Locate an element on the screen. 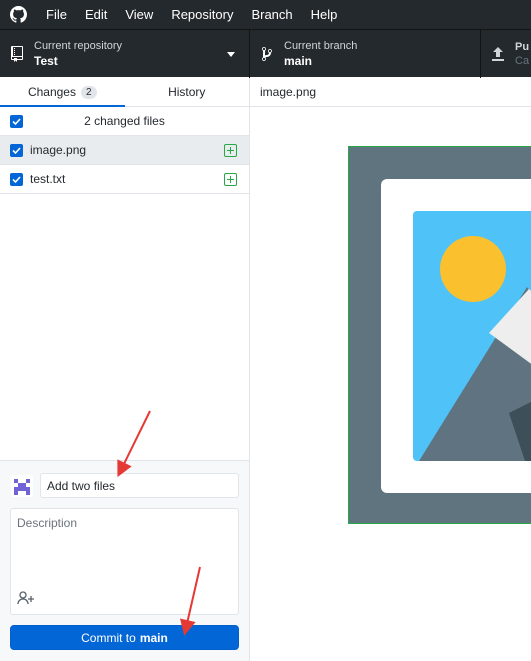 This screenshot has width=531, height=661. commit-button-prefix: Commit to is located at coordinates (108, 637).